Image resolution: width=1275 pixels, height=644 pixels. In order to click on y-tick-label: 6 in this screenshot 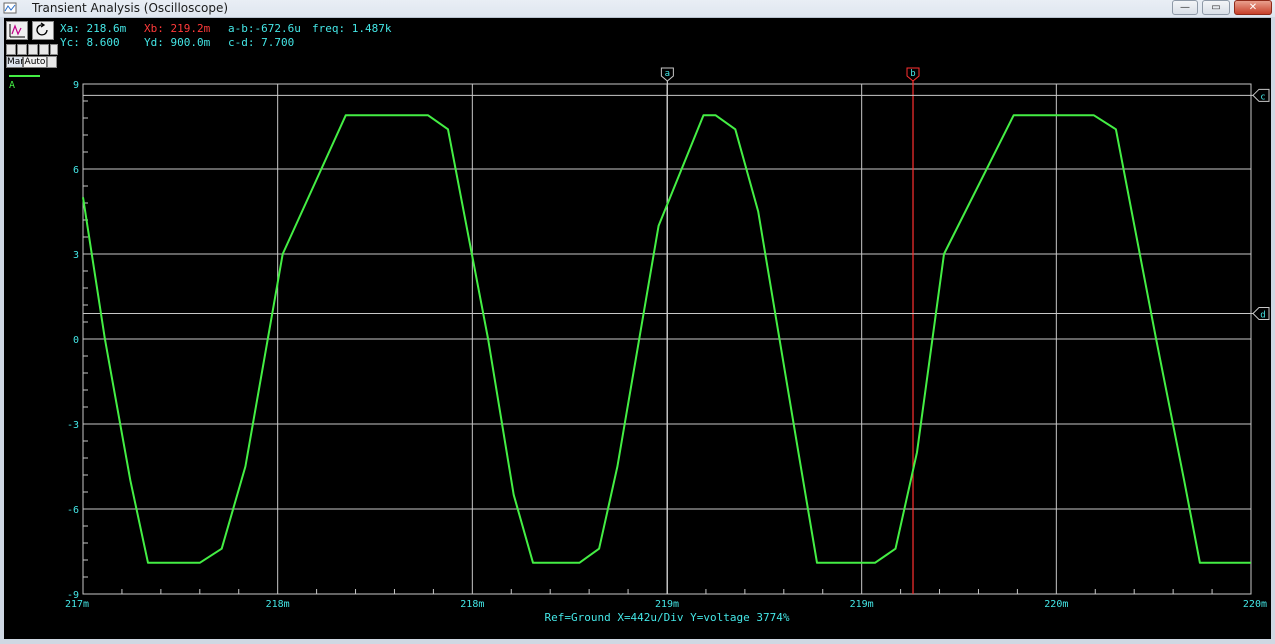, I will do `click(76, 170)`.